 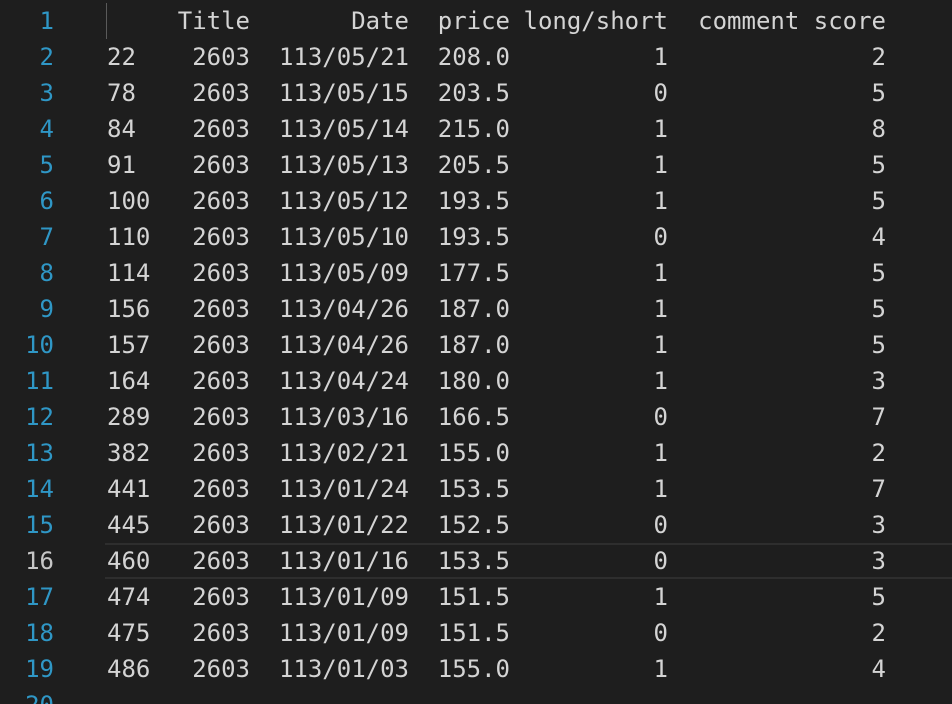 What do you see at coordinates (129, 597) in the screenshot?
I see `cell-index: 474` at bounding box center [129, 597].